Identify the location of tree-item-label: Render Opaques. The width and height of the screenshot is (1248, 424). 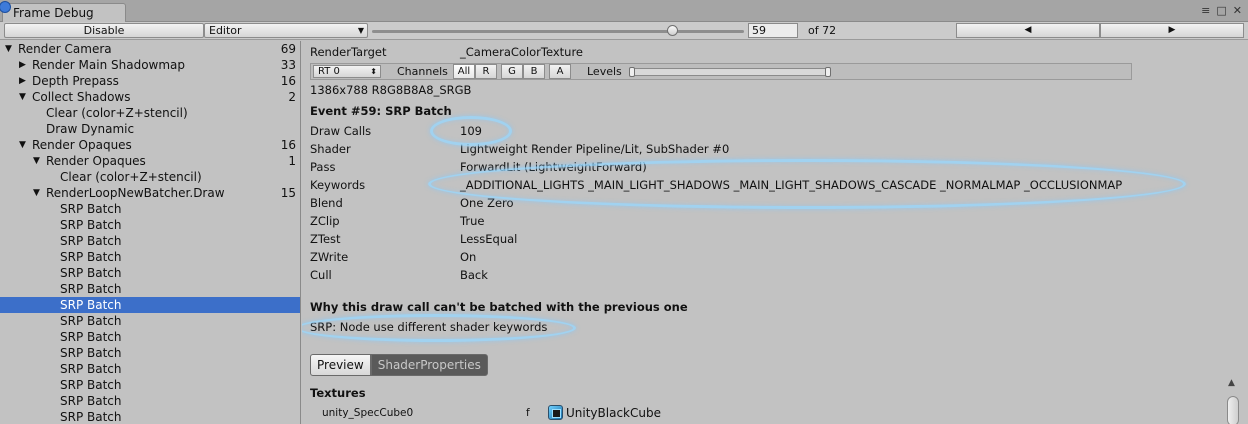
(96, 161).